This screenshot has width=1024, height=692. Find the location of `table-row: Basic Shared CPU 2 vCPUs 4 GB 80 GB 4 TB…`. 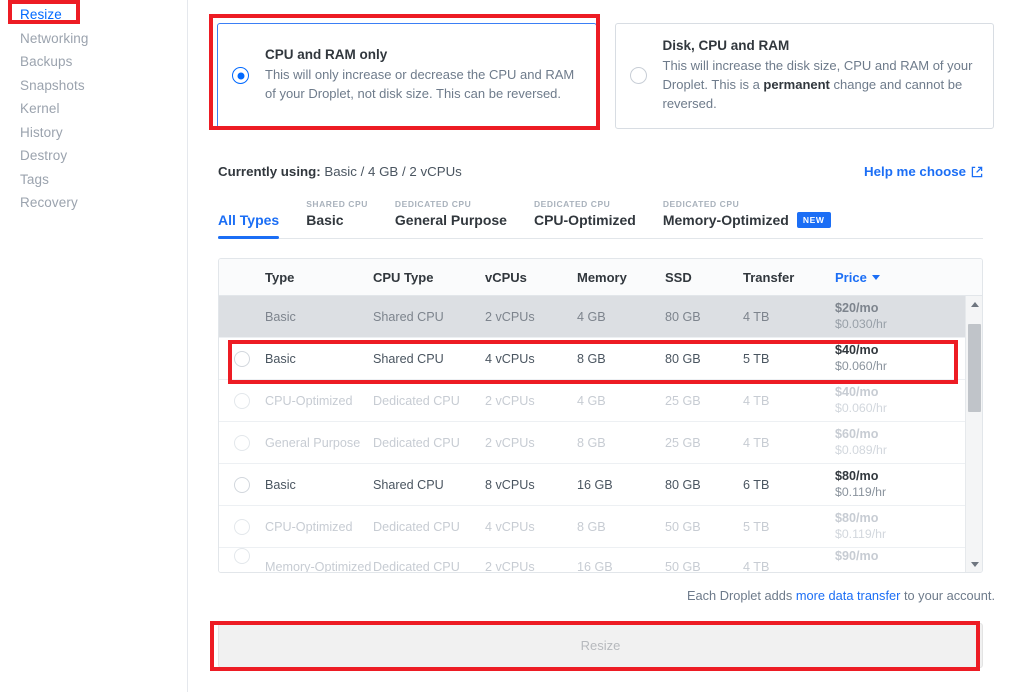

table-row: Basic Shared CPU 2 vCPUs 4 GB 80 GB 4 TB… is located at coordinates (592, 317).